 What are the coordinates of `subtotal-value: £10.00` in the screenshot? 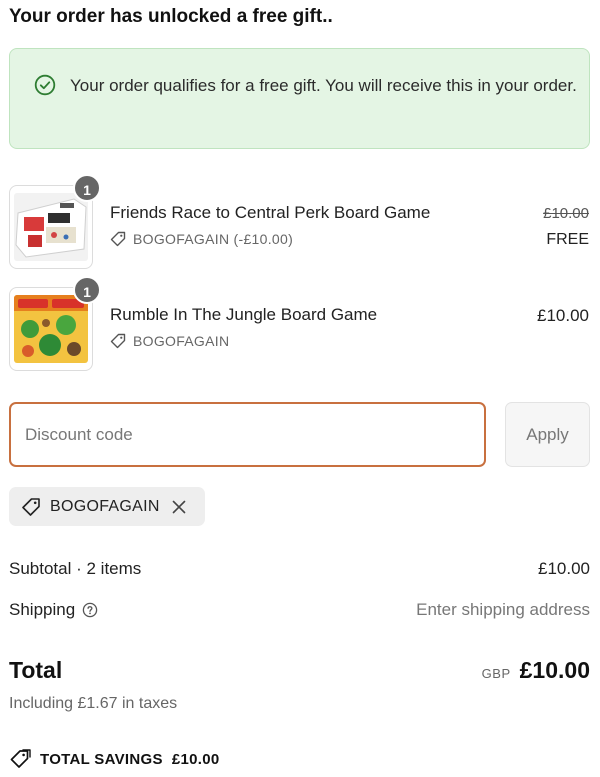 It's located at (564, 568).